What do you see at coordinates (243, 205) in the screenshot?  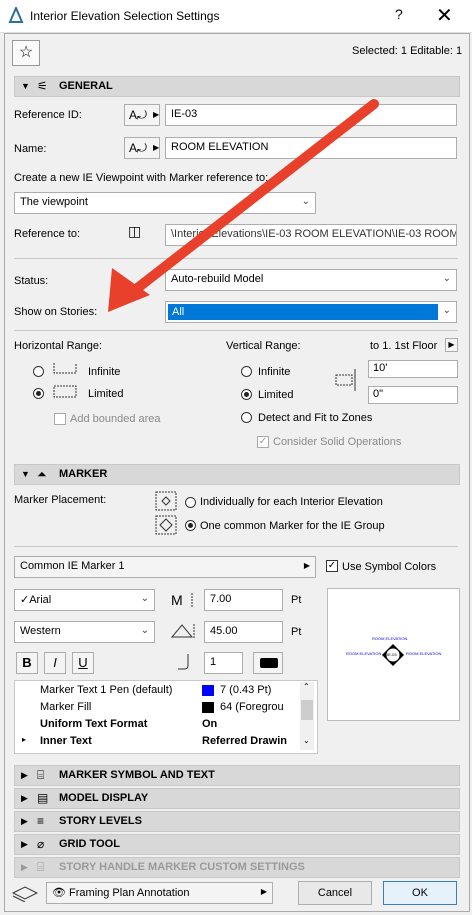 I see `annotation-arrow` at bounding box center [243, 205].